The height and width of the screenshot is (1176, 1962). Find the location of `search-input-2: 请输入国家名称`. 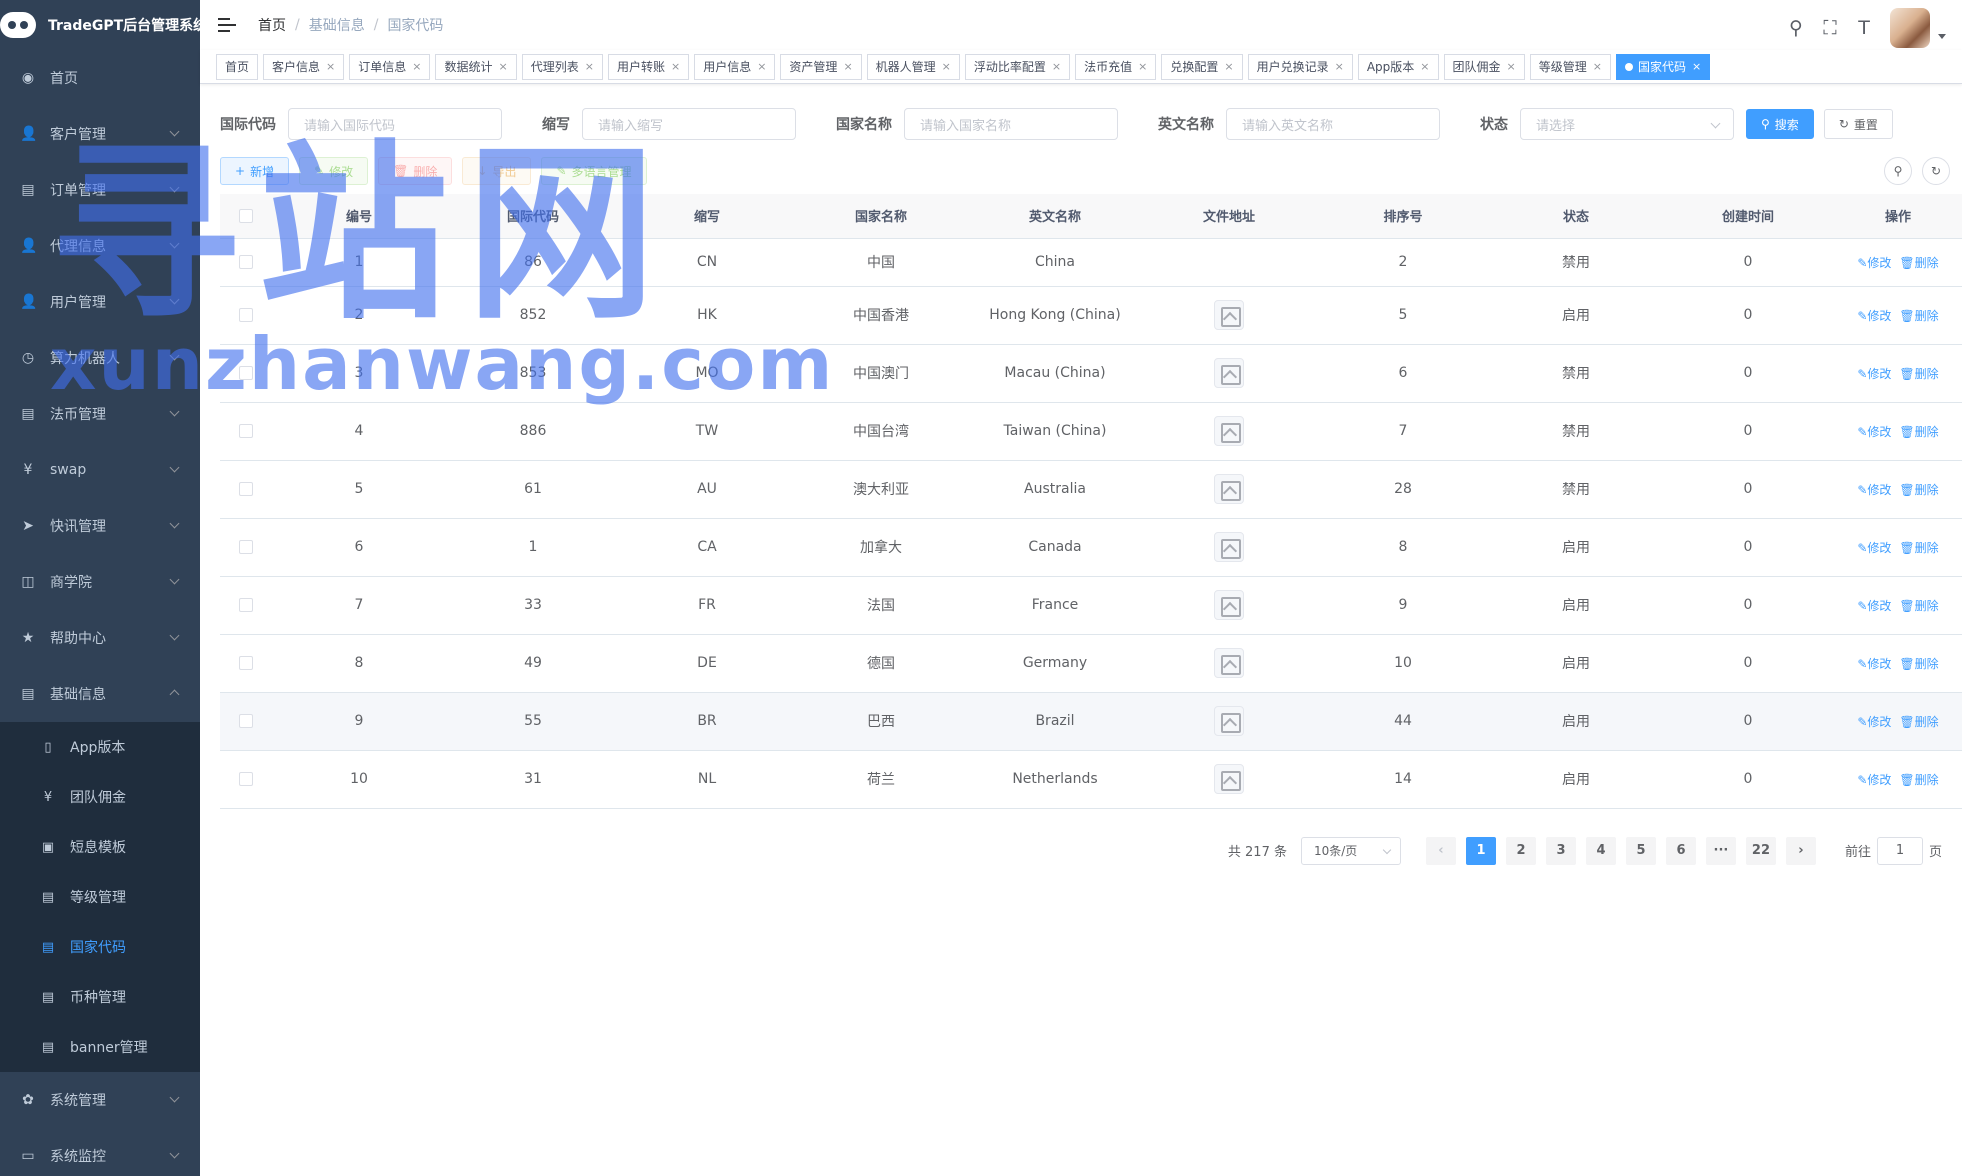

search-input-2: 请输入国家名称 is located at coordinates (1011, 124).